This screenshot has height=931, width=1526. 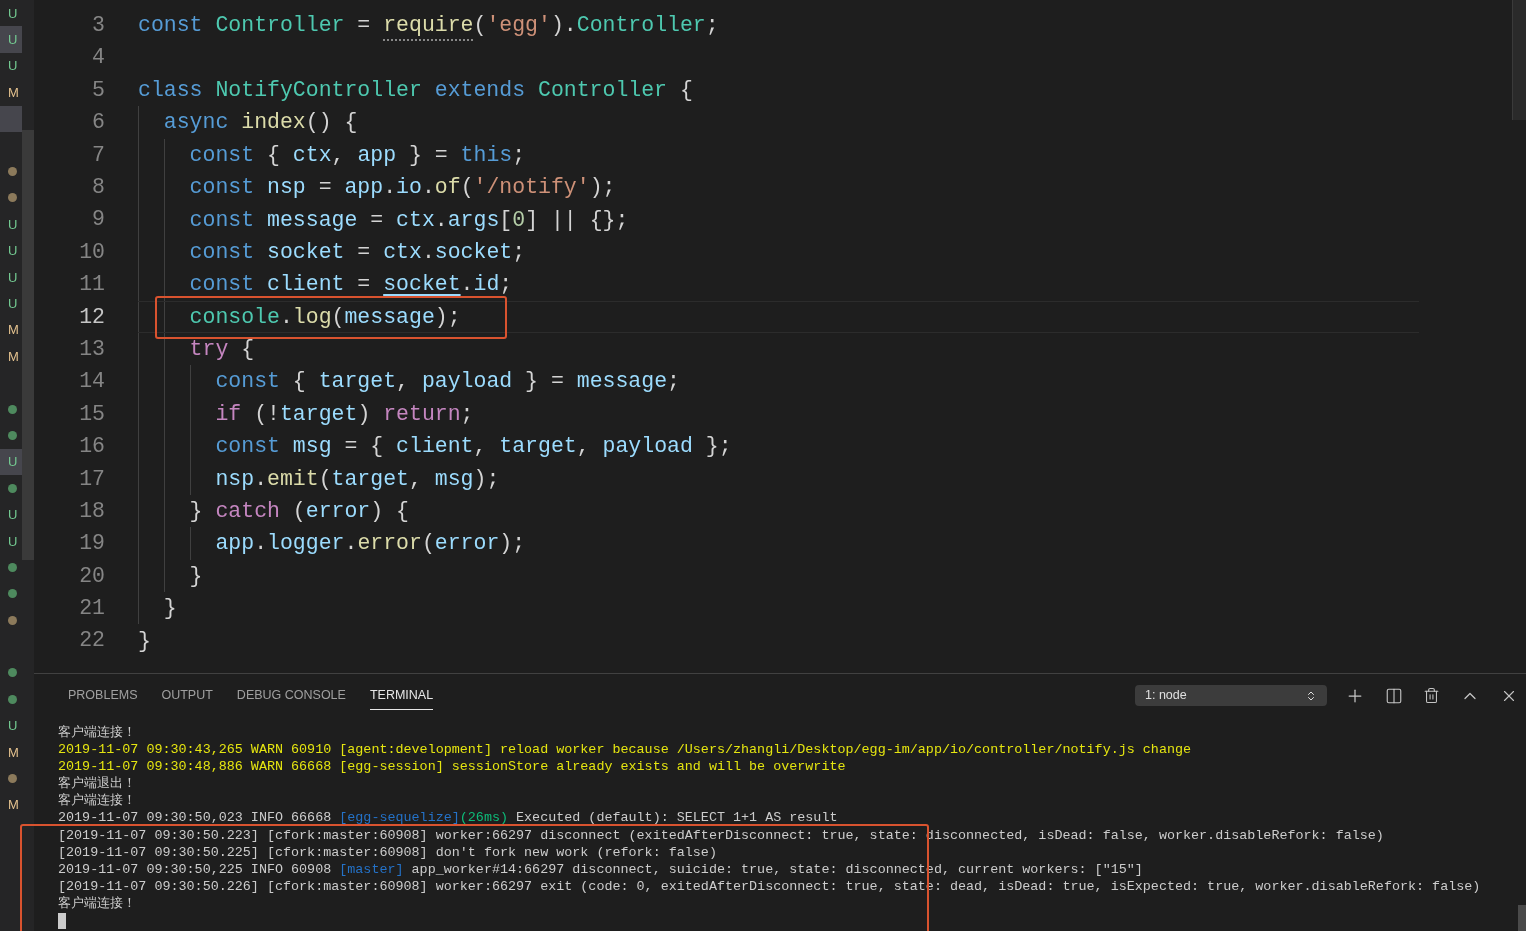 What do you see at coordinates (357, 478) in the screenshot?
I see `code-line: nsp.emit(target, msg);` at bounding box center [357, 478].